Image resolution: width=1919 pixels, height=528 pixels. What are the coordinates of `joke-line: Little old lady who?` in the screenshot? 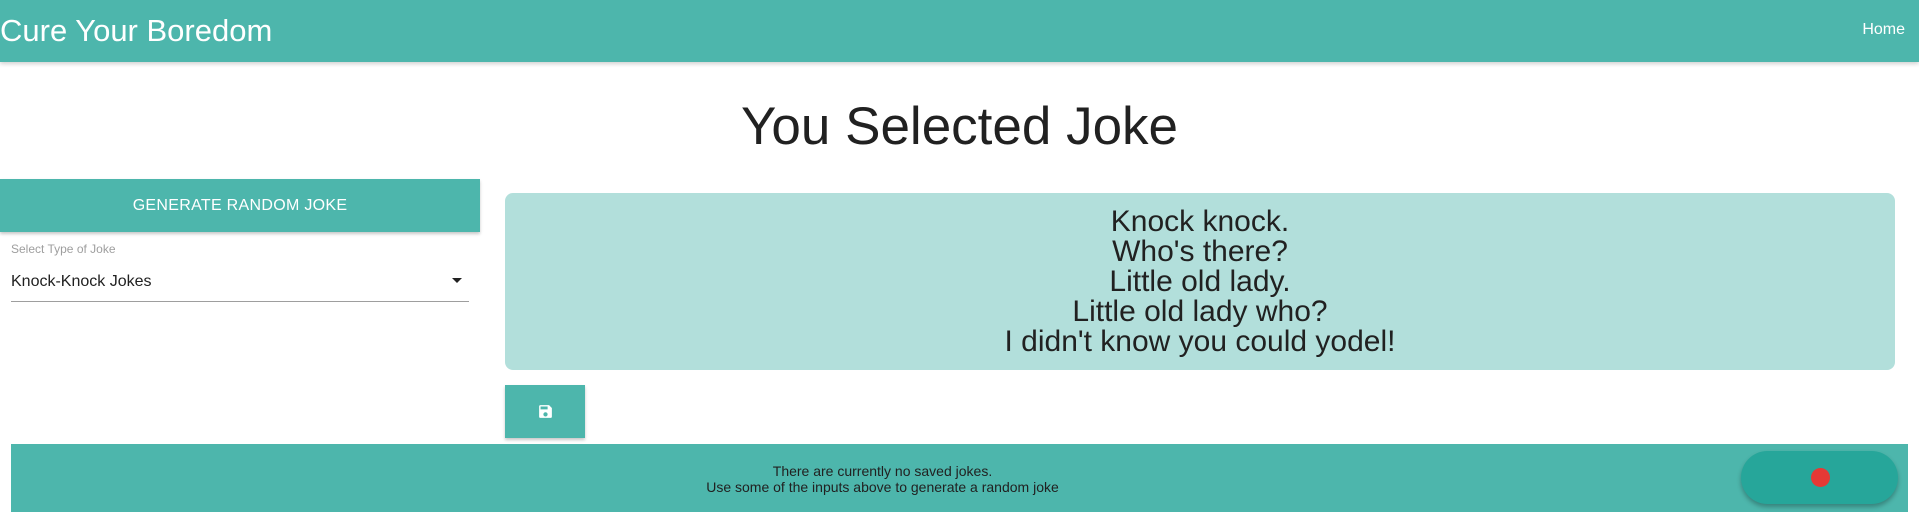 It's located at (1200, 311).